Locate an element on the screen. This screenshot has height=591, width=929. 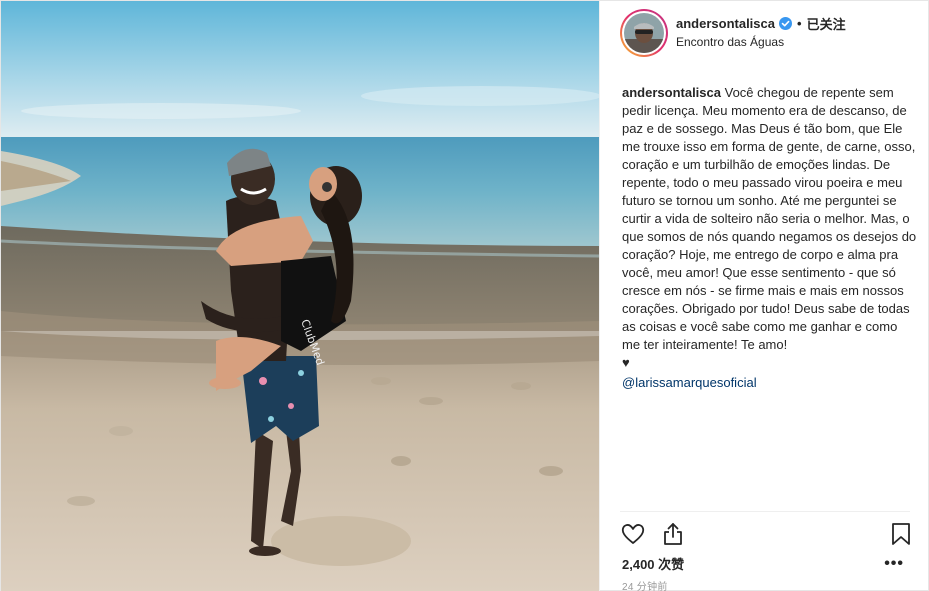
bookmark-icon is located at coordinates (901, 534).